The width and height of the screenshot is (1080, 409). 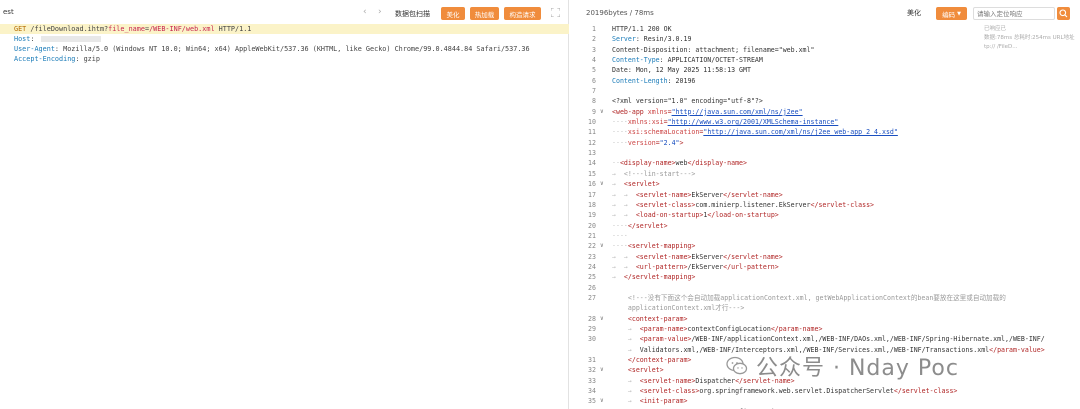 I want to click on line-number: 5, so click(x=594, y=70).